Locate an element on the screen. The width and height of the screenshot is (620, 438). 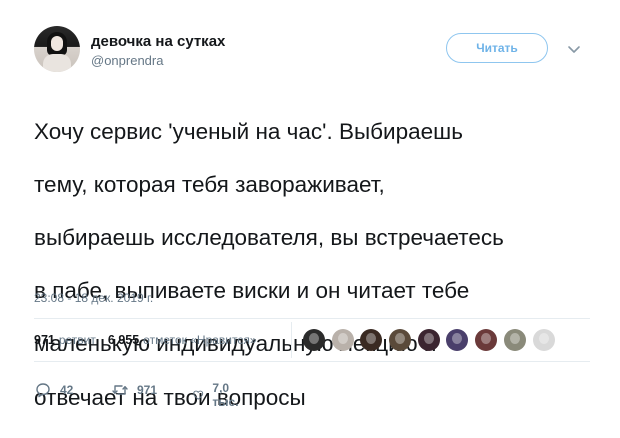
likes-count: 6 955 is located at coordinates (123, 340).